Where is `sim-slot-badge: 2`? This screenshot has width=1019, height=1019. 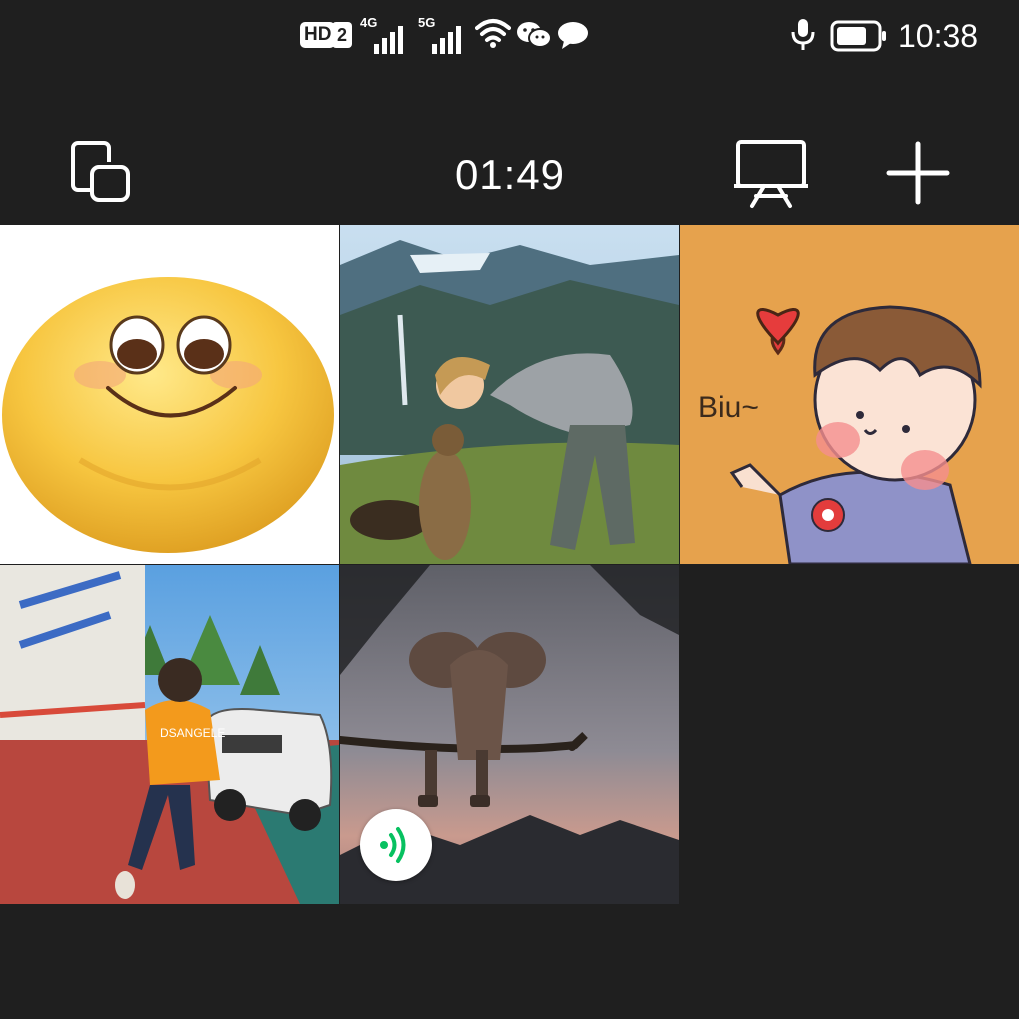
sim-slot-badge: 2 is located at coordinates (342, 35).